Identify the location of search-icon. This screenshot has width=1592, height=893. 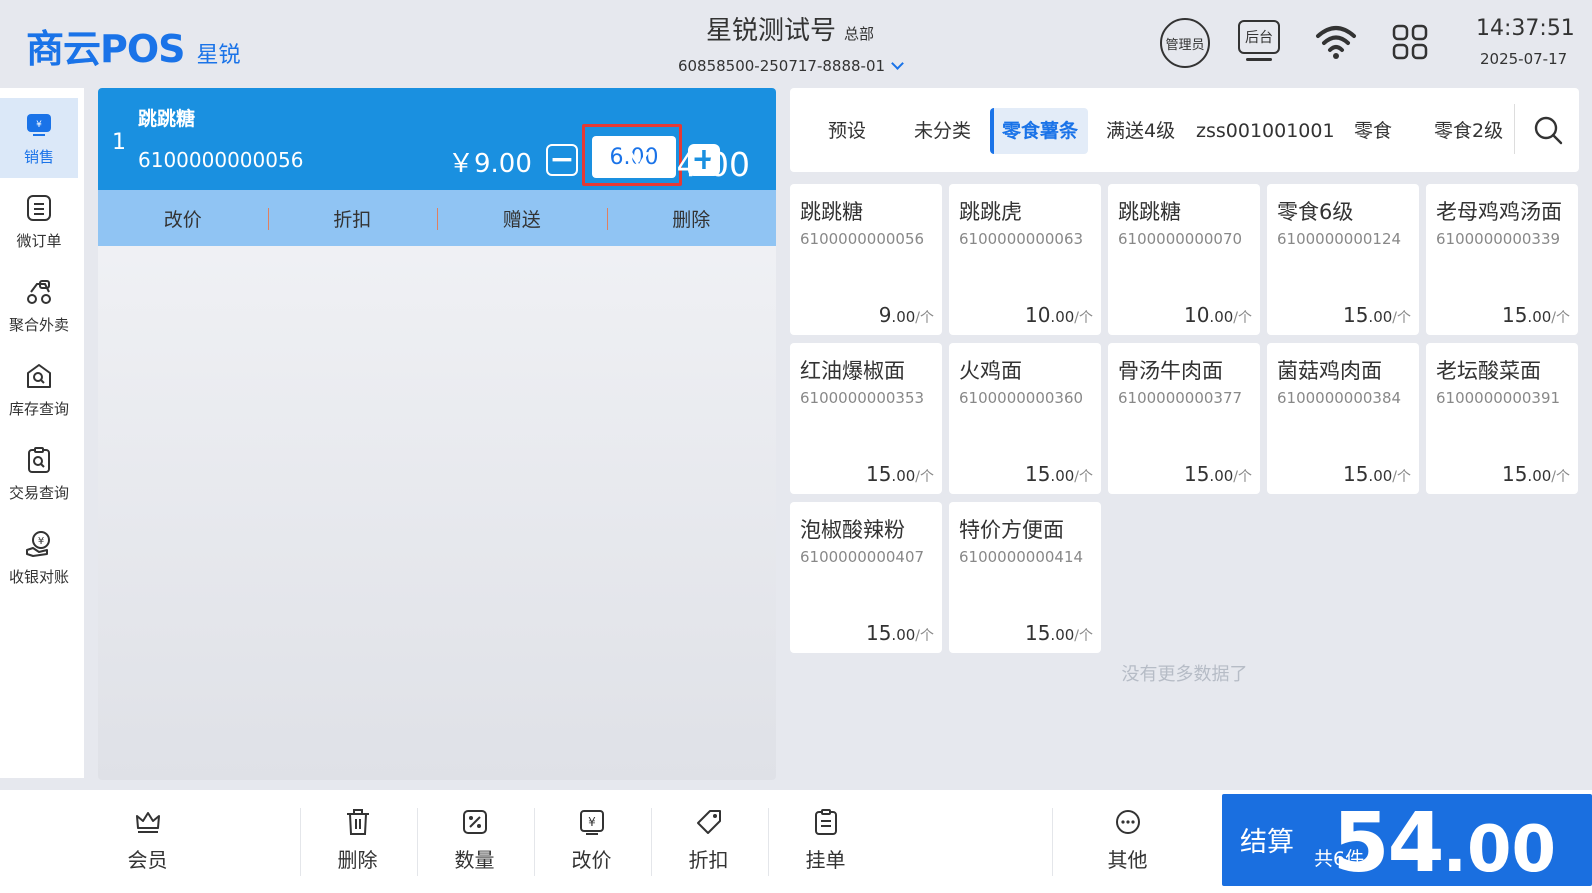
(1548, 130).